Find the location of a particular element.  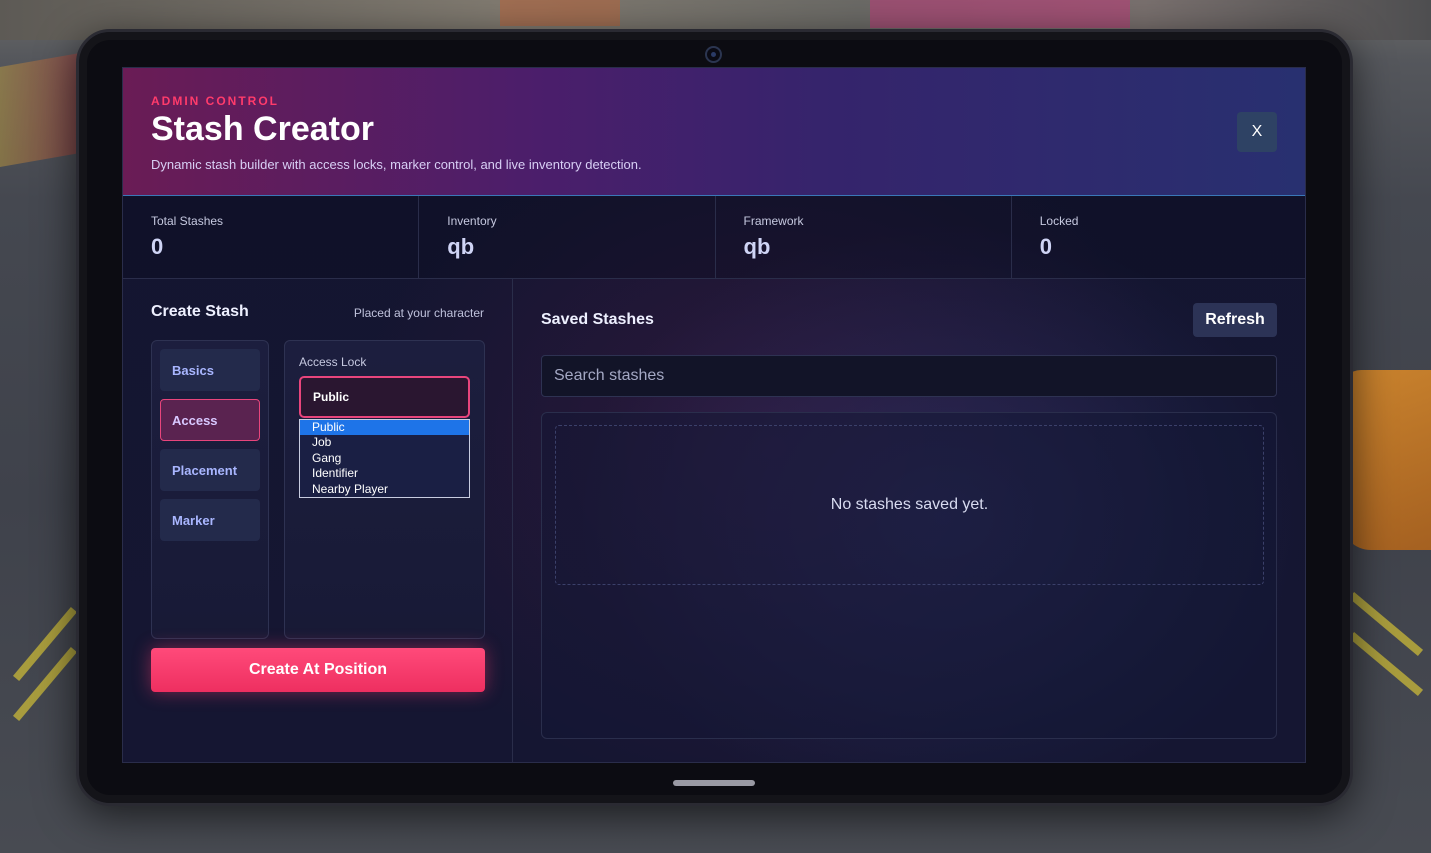

search-input is located at coordinates (909, 376).